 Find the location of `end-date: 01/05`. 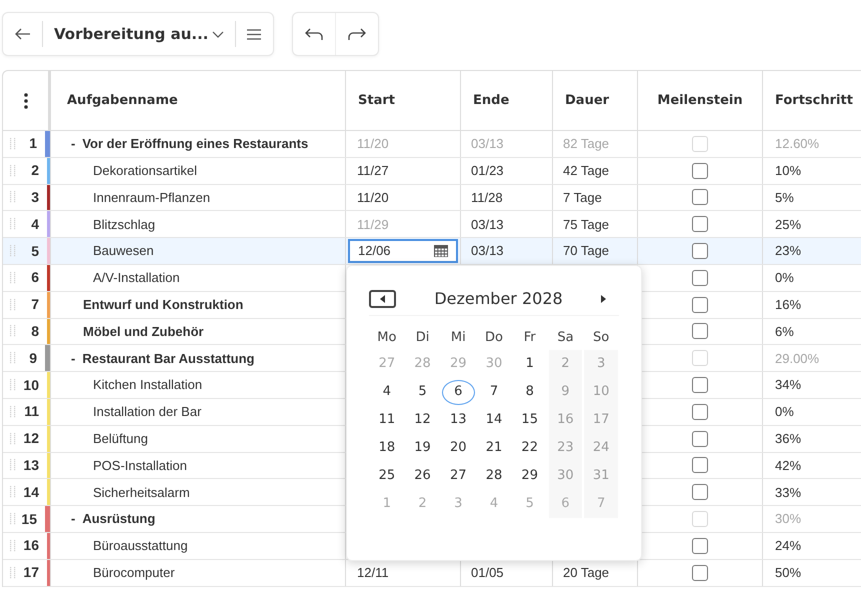

end-date: 01/05 is located at coordinates (487, 573).